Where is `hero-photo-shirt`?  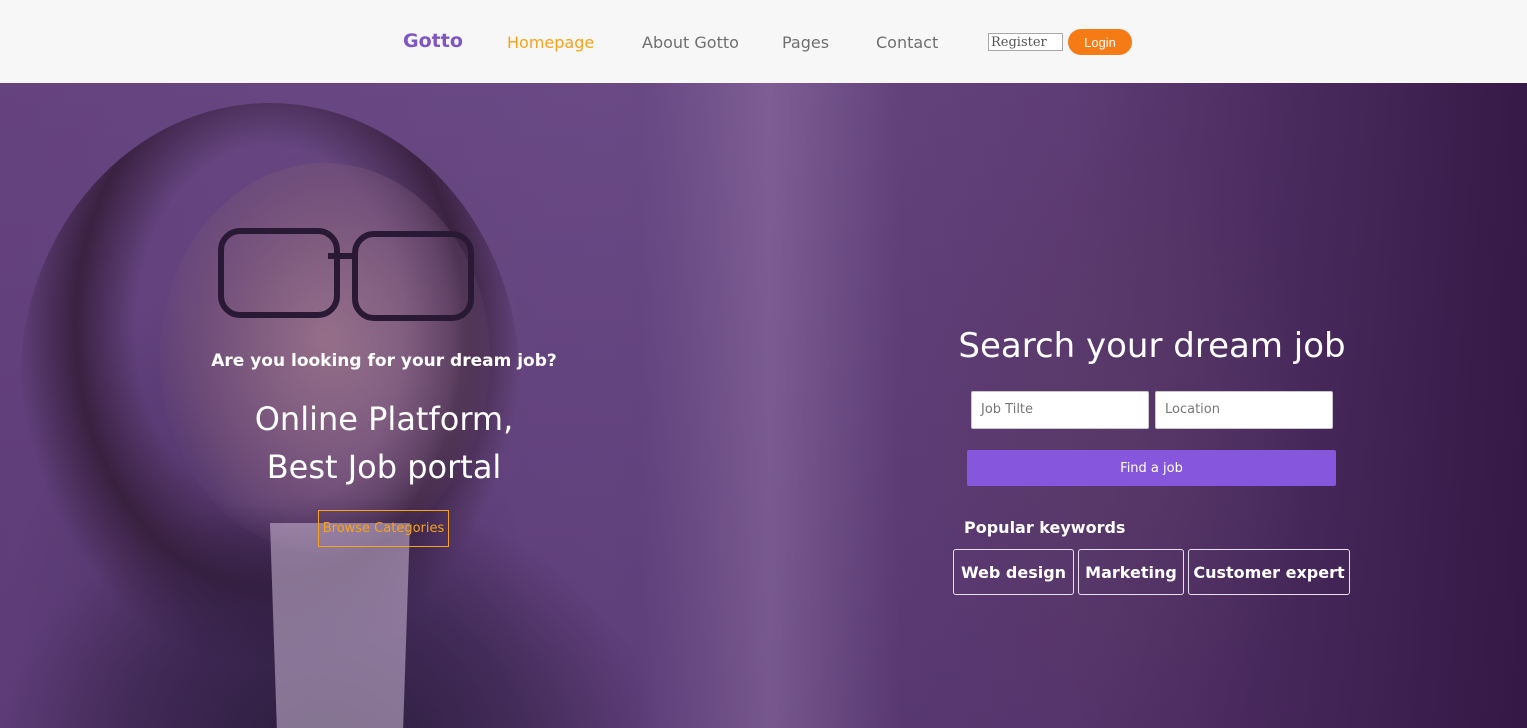
hero-photo-shirt is located at coordinates (340, 625).